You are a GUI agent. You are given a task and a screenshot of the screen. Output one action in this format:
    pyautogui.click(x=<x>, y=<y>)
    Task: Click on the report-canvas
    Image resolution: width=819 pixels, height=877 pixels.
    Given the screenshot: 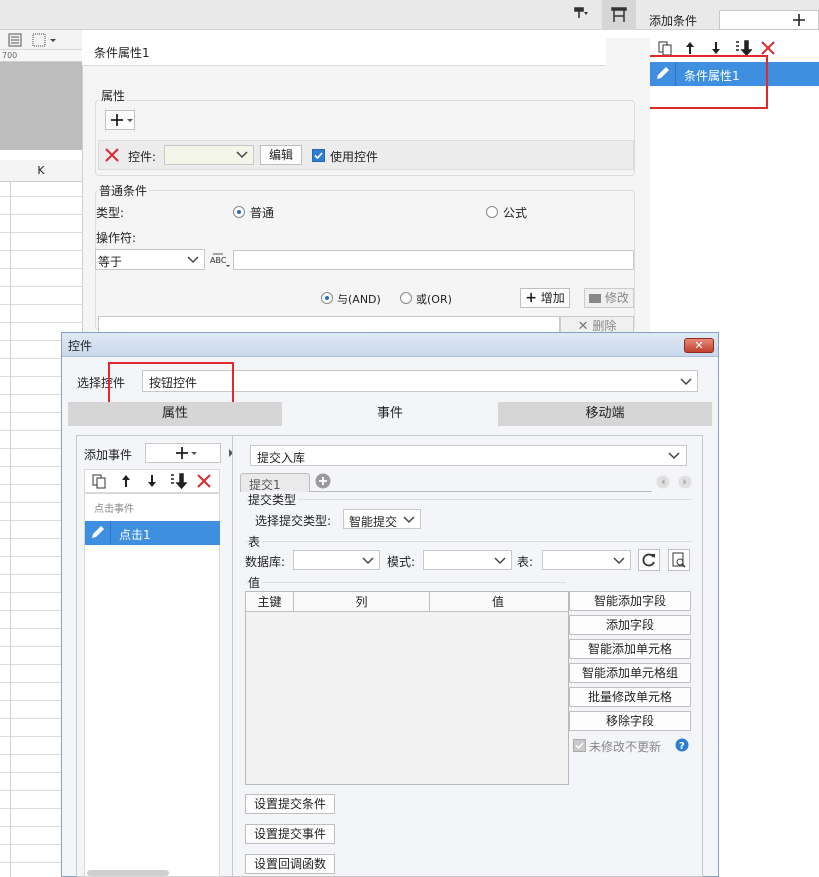 What is the action you would take?
    pyautogui.click(x=41, y=106)
    